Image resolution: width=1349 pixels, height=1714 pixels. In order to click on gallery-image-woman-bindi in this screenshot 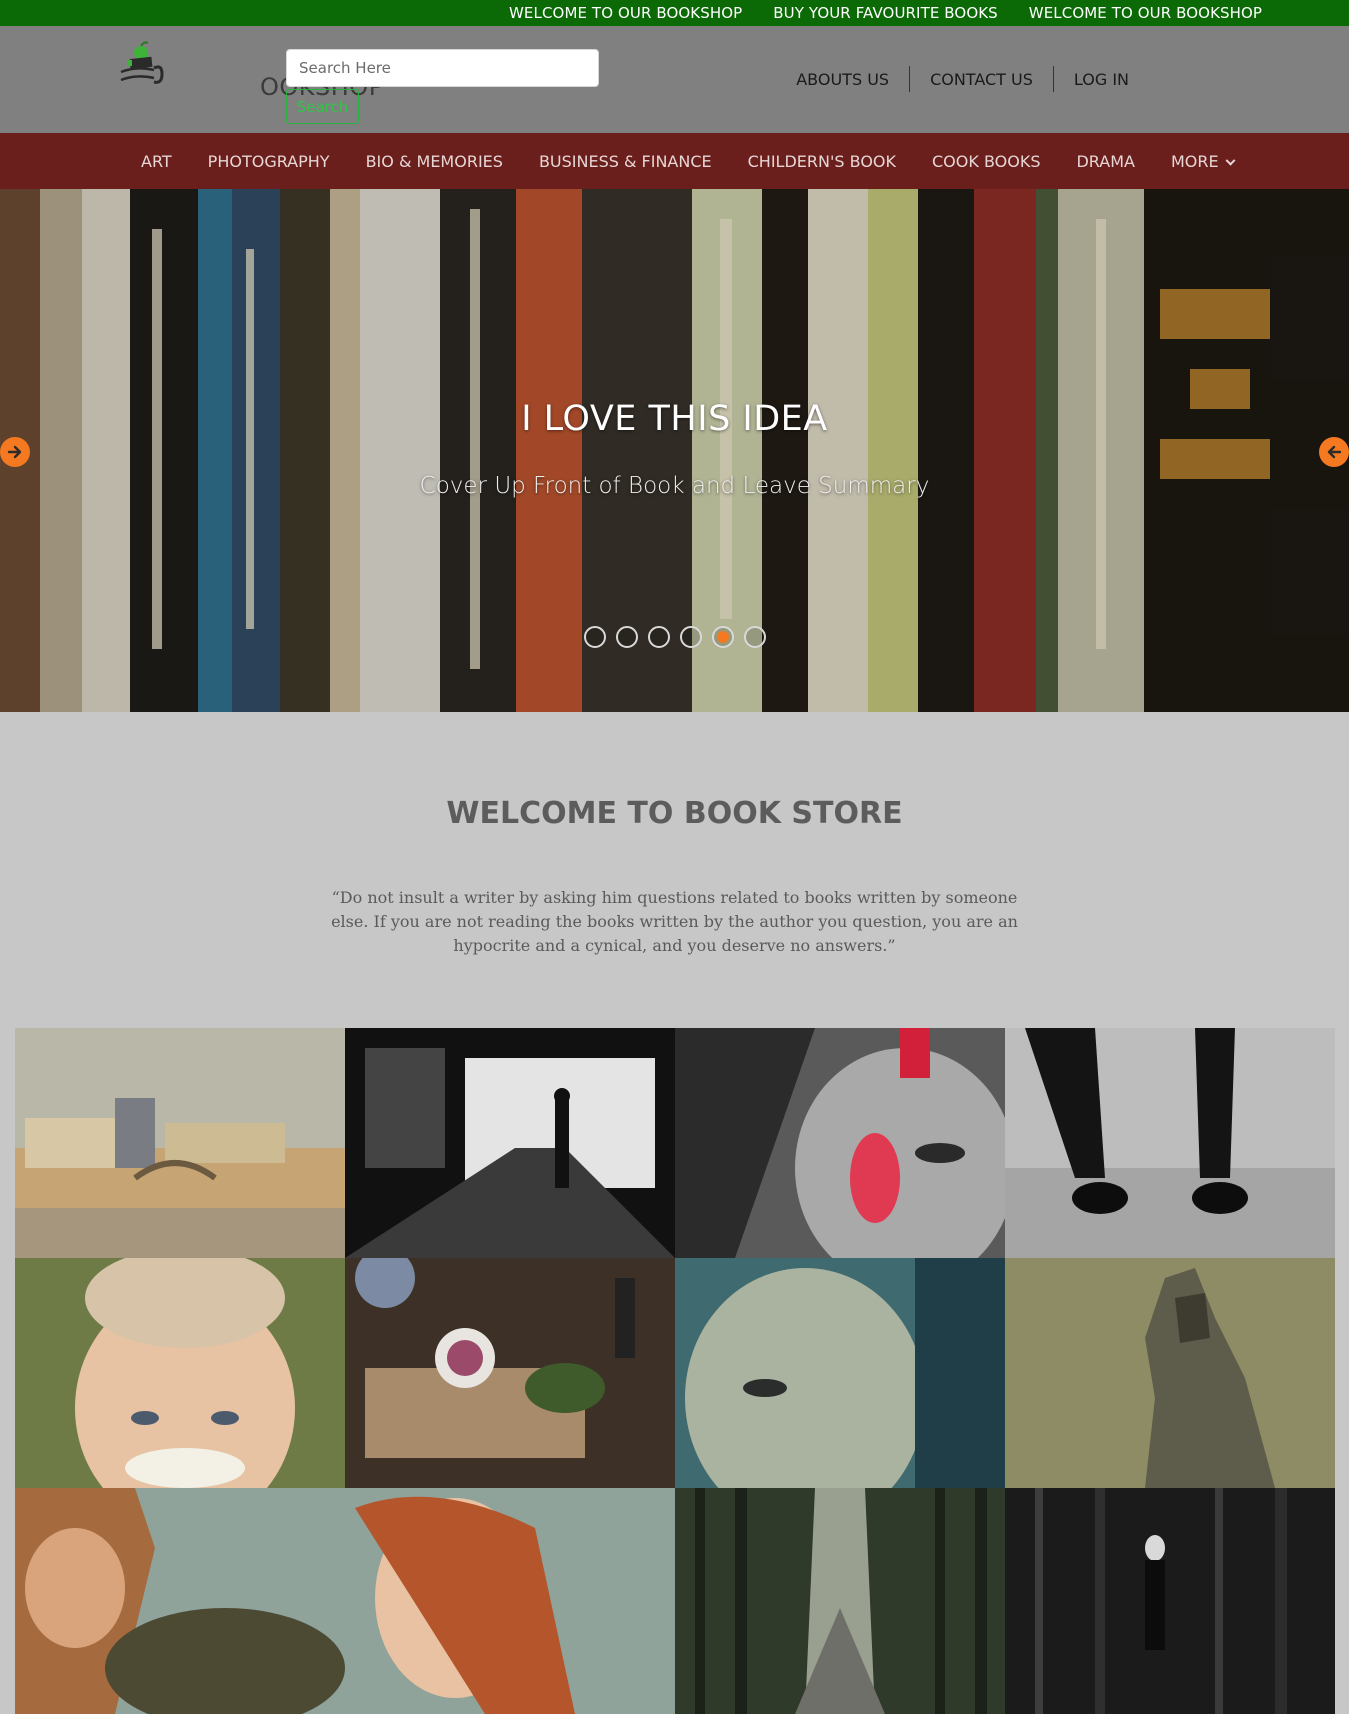, I will do `click(840, 1143)`.